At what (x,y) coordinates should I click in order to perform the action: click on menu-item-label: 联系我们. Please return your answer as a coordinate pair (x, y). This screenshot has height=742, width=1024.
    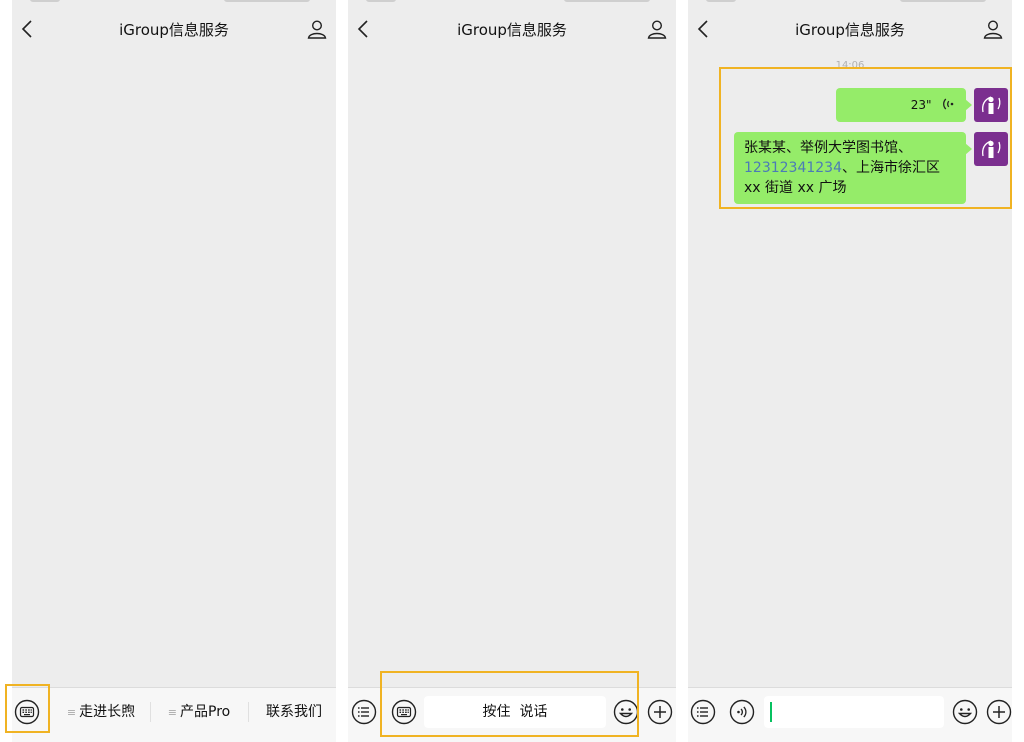
    Looking at the image, I should click on (294, 712).